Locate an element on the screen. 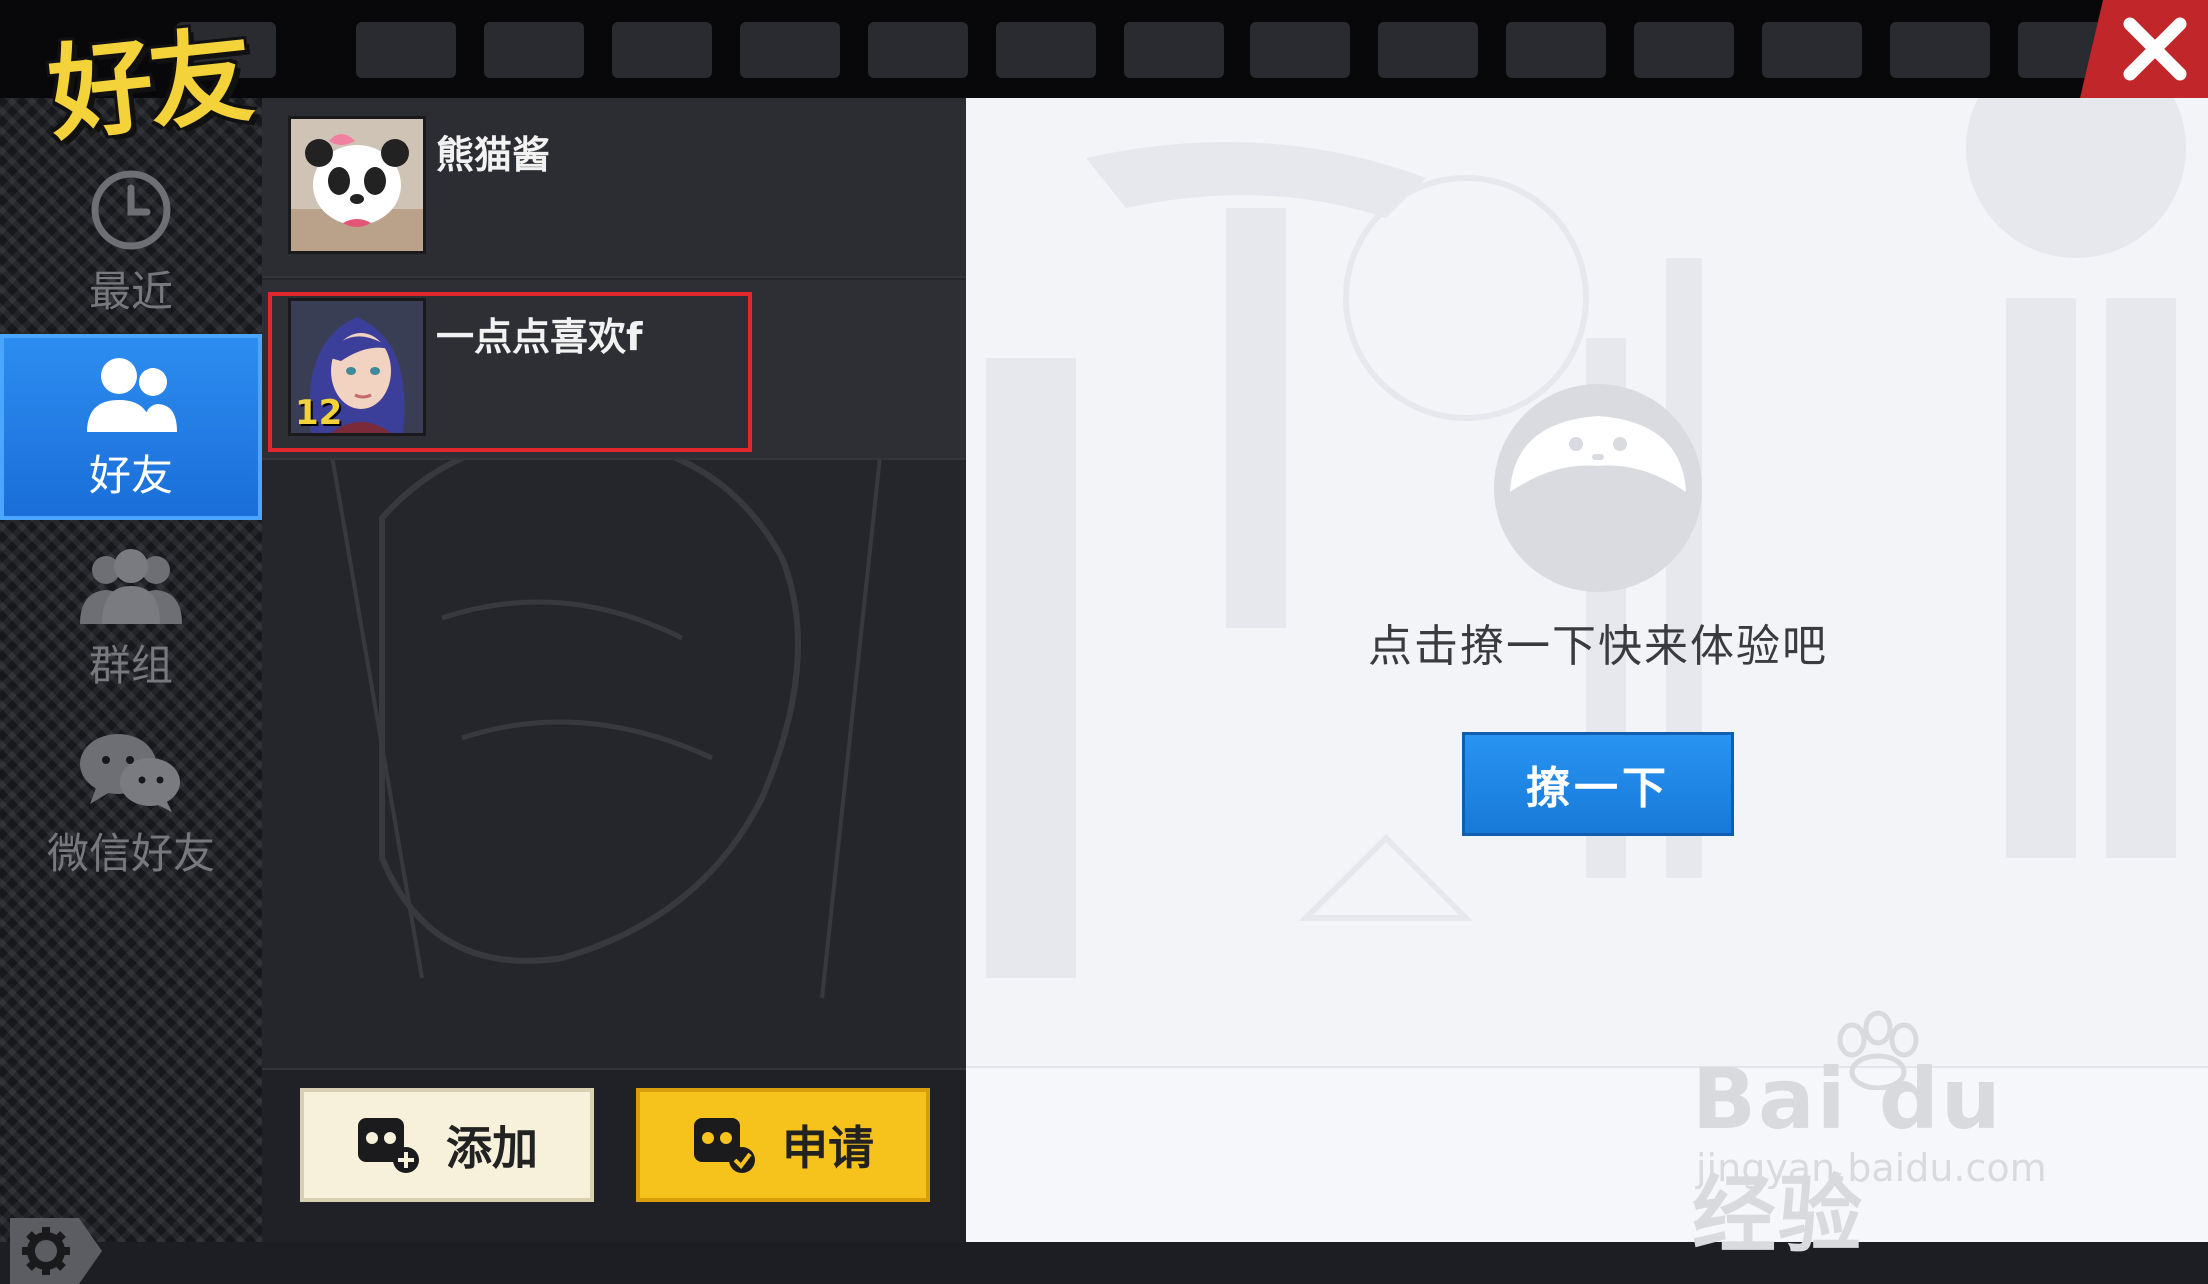 The image size is (2208, 1284). baidu-watermark: Bai du 经验 jingyan.baidu.com is located at coordinates (1902, 1137).